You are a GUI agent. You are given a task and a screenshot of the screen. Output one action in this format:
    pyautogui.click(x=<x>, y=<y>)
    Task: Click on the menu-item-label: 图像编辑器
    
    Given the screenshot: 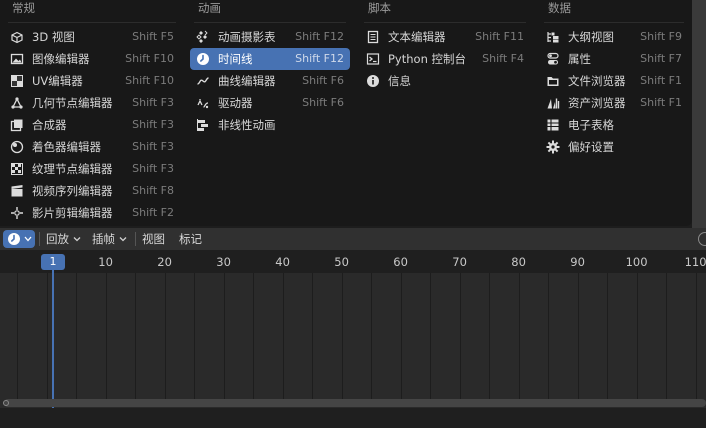 What is the action you would take?
    pyautogui.click(x=61, y=59)
    